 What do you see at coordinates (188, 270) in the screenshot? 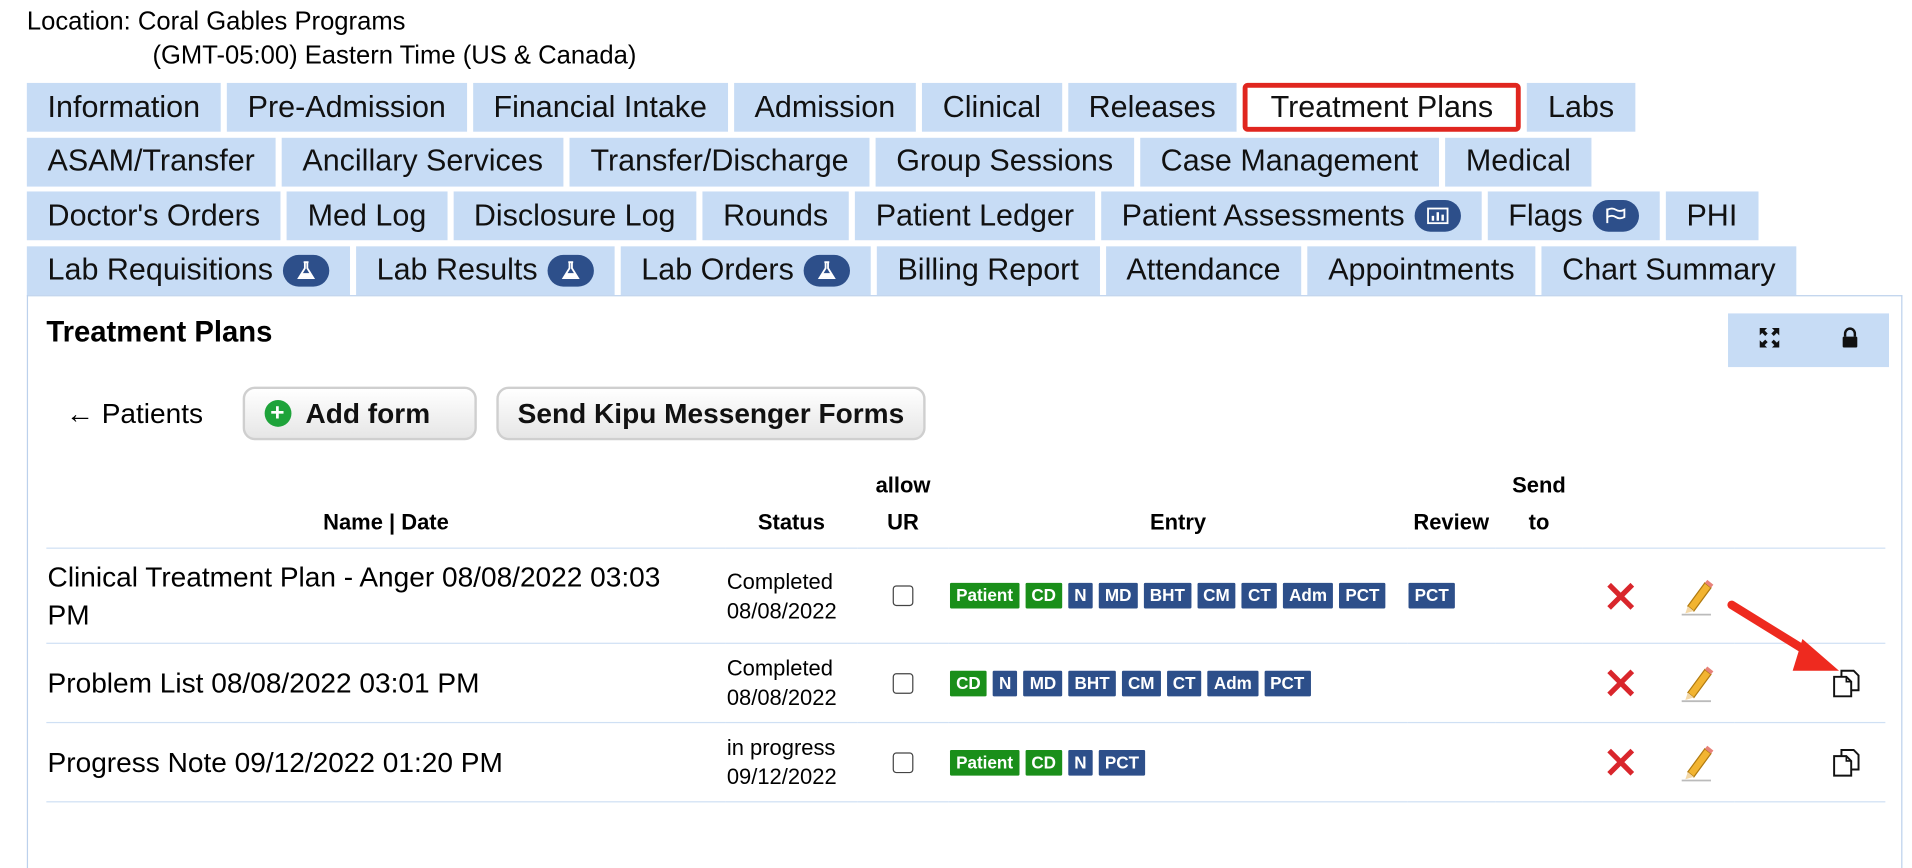
I see `tab-lab-requisitions: Lab Requisitions` at bounding box center [188, 270].